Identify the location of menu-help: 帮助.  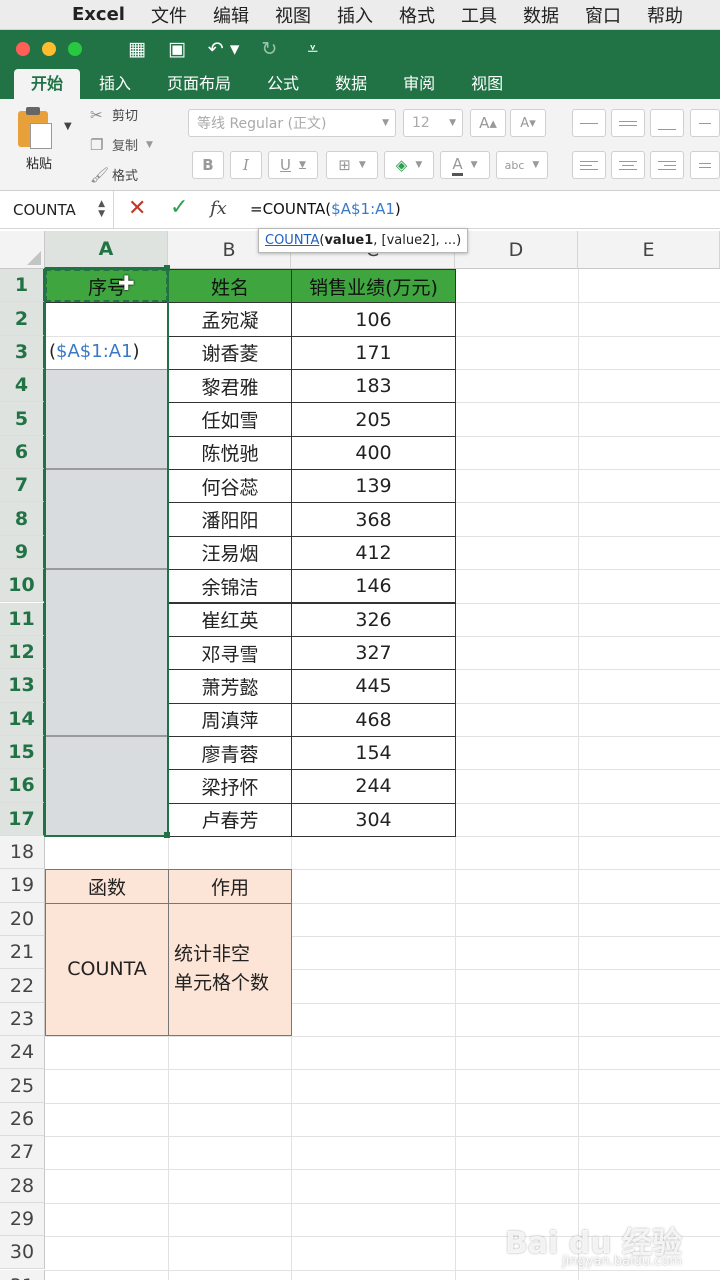
(665, 15).